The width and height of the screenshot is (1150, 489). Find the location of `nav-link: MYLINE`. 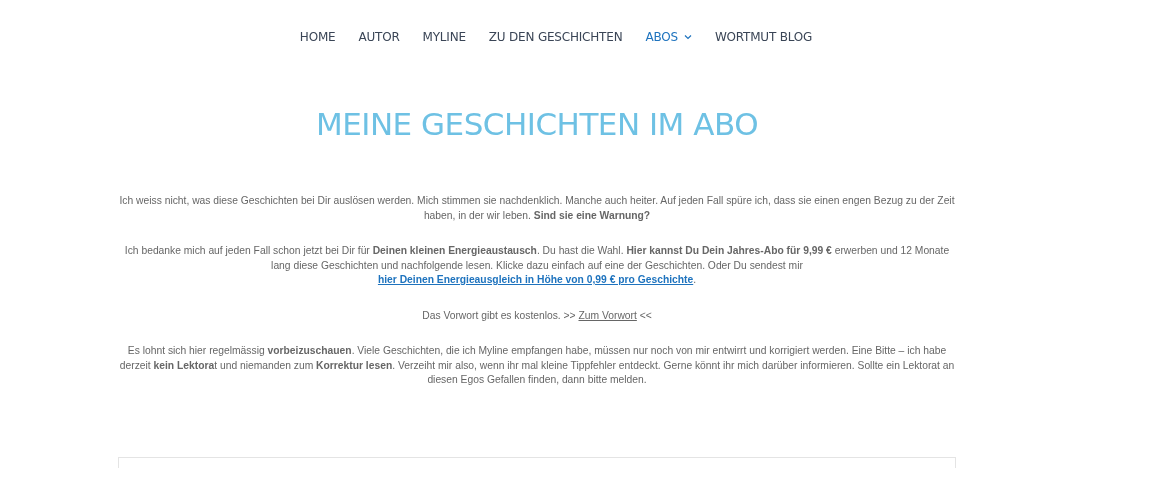

nav-link: MYLINE is located at coordinates (444, 37).